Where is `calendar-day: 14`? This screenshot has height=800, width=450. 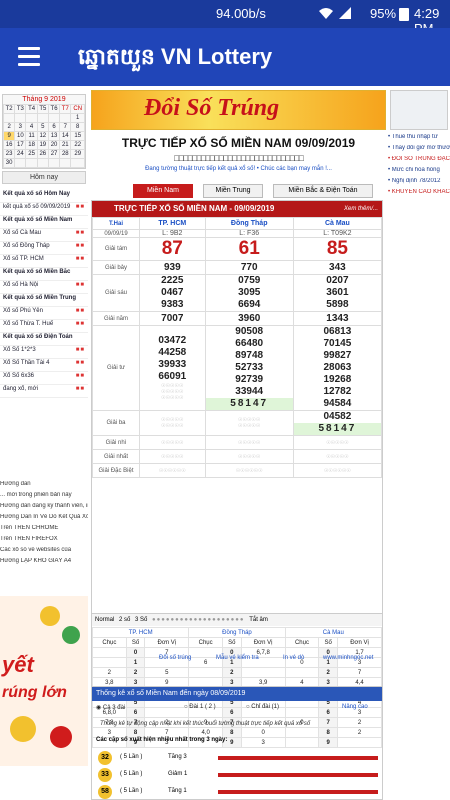 calendar-day: 14 is located at coordinates (65, 136).